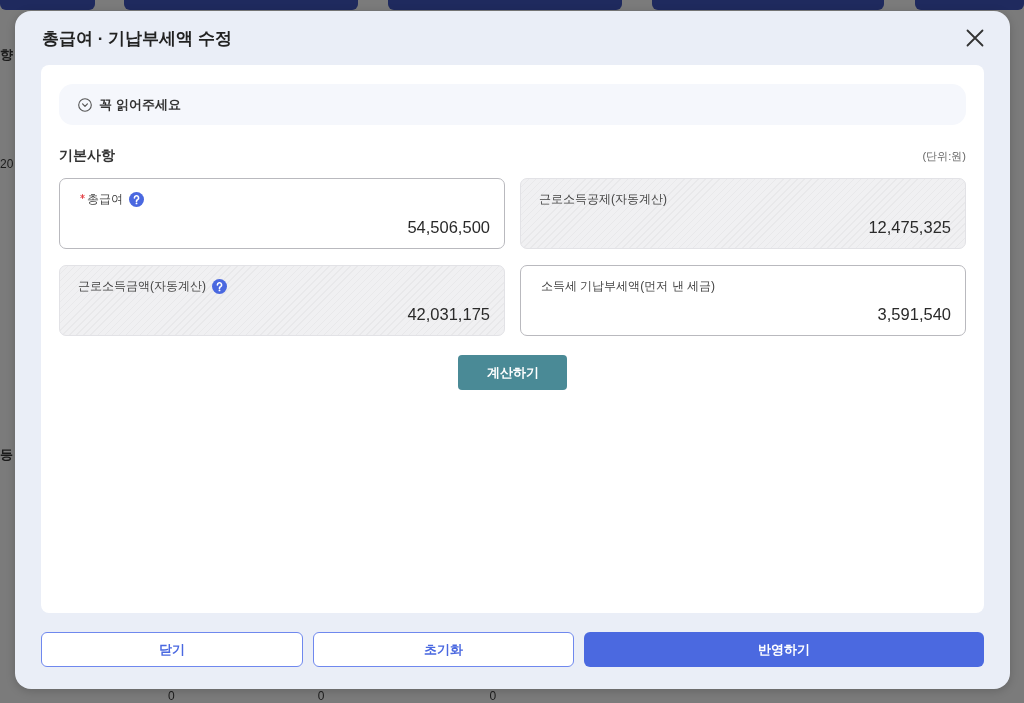 Image resolution: width=1024 pixels, height=703 pixels. Describe the element at coordinates (172, 649) in the screenshot. I see `footer-button: 닫기` at that location.